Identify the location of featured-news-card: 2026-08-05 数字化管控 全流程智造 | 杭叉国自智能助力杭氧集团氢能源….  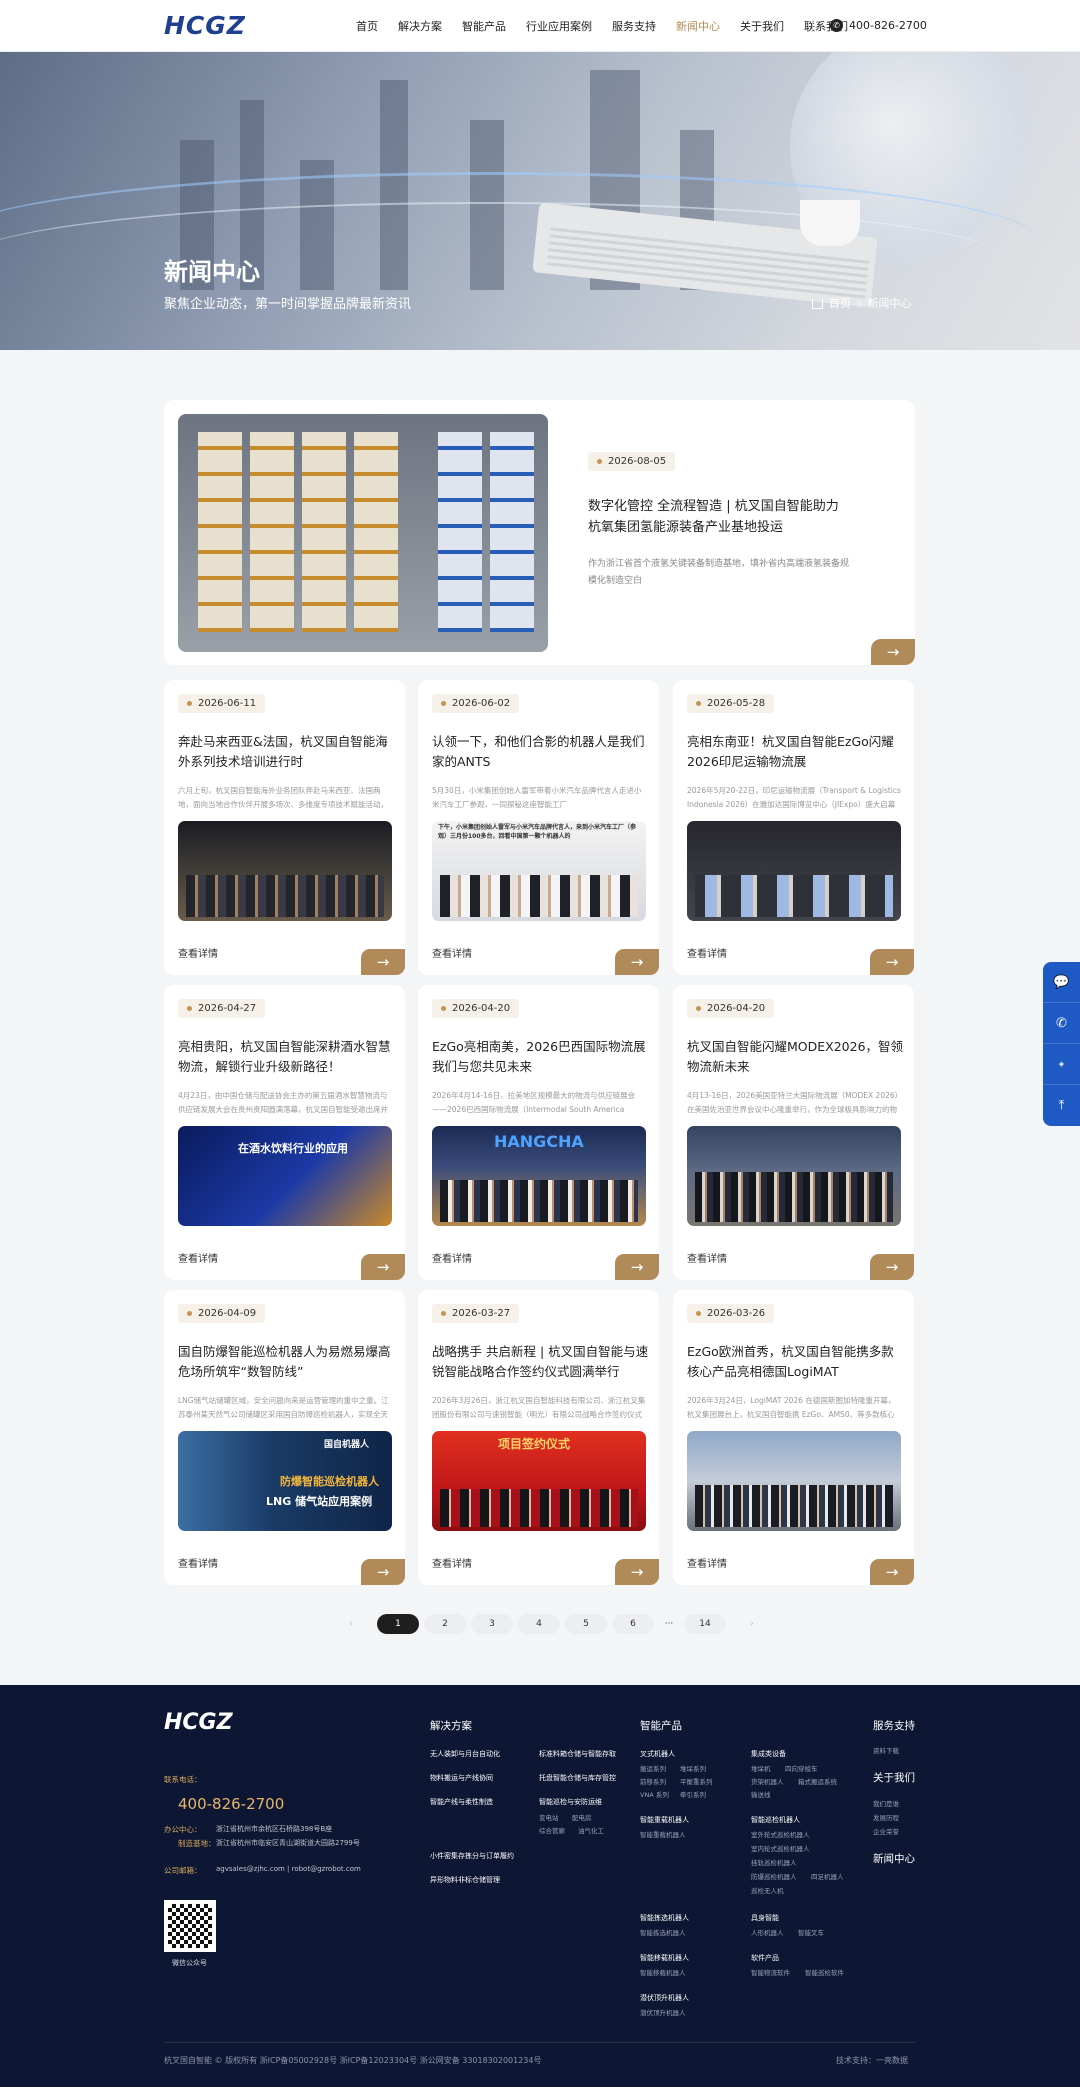
(539, 532).